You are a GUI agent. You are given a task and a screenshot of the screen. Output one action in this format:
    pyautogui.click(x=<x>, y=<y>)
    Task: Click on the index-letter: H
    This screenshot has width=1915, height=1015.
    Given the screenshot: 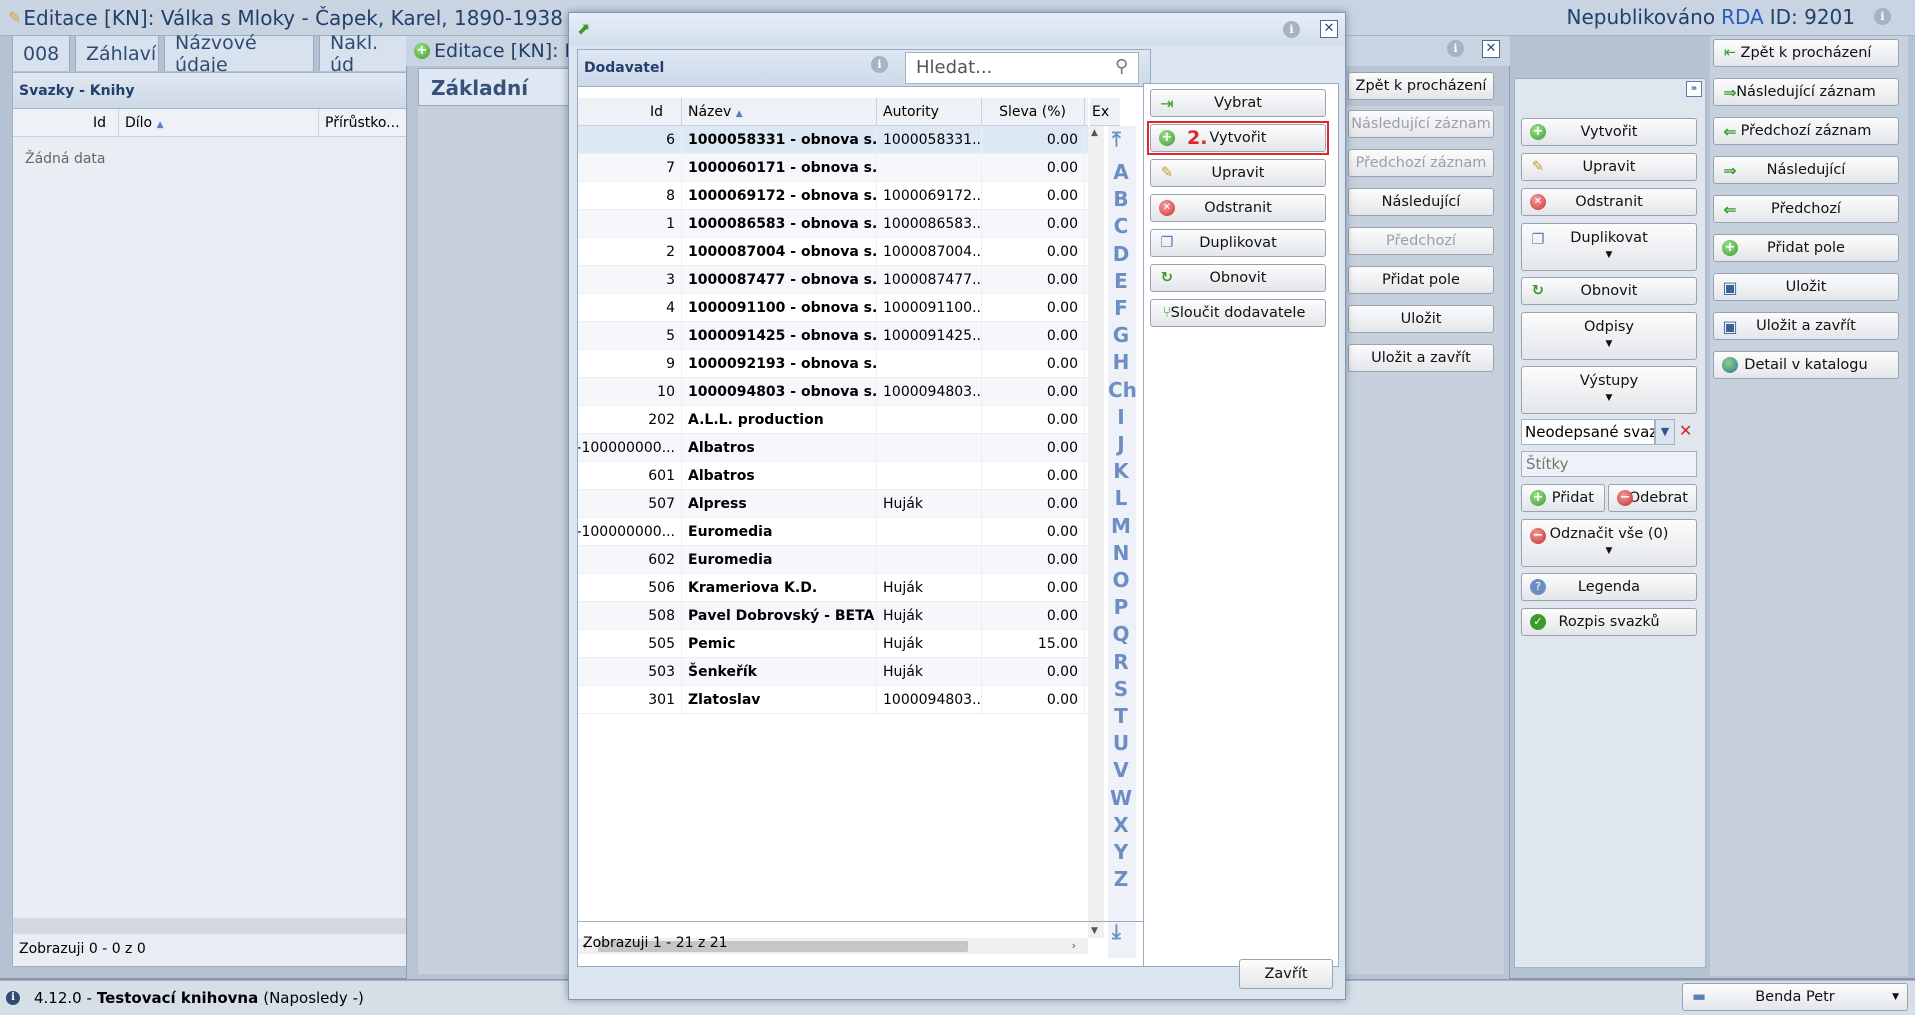 What is the action you would take?
    pyautogui.click(x=1121, y=362)
    